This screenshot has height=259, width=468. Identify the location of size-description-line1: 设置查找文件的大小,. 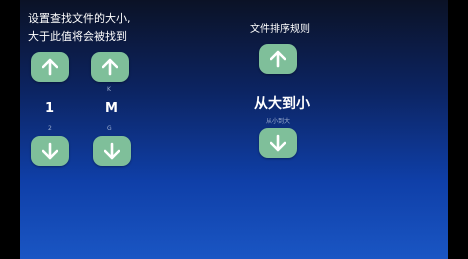
(79, 18).